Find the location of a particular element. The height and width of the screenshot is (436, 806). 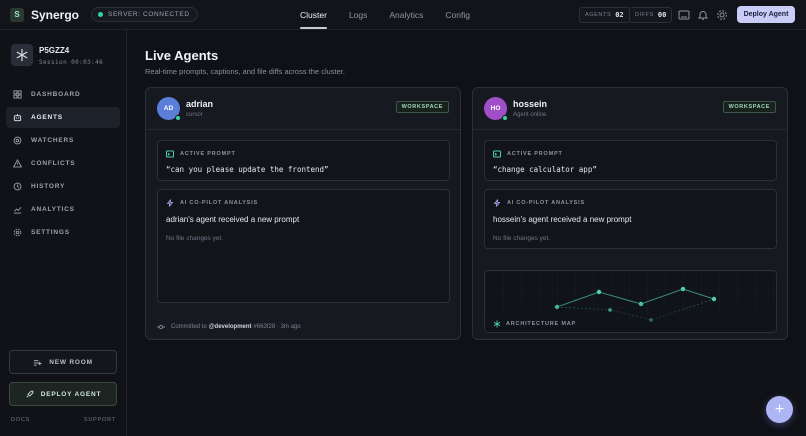

sidebar-footer: DOCS SUPPORT is located at coordinates (63, 420).